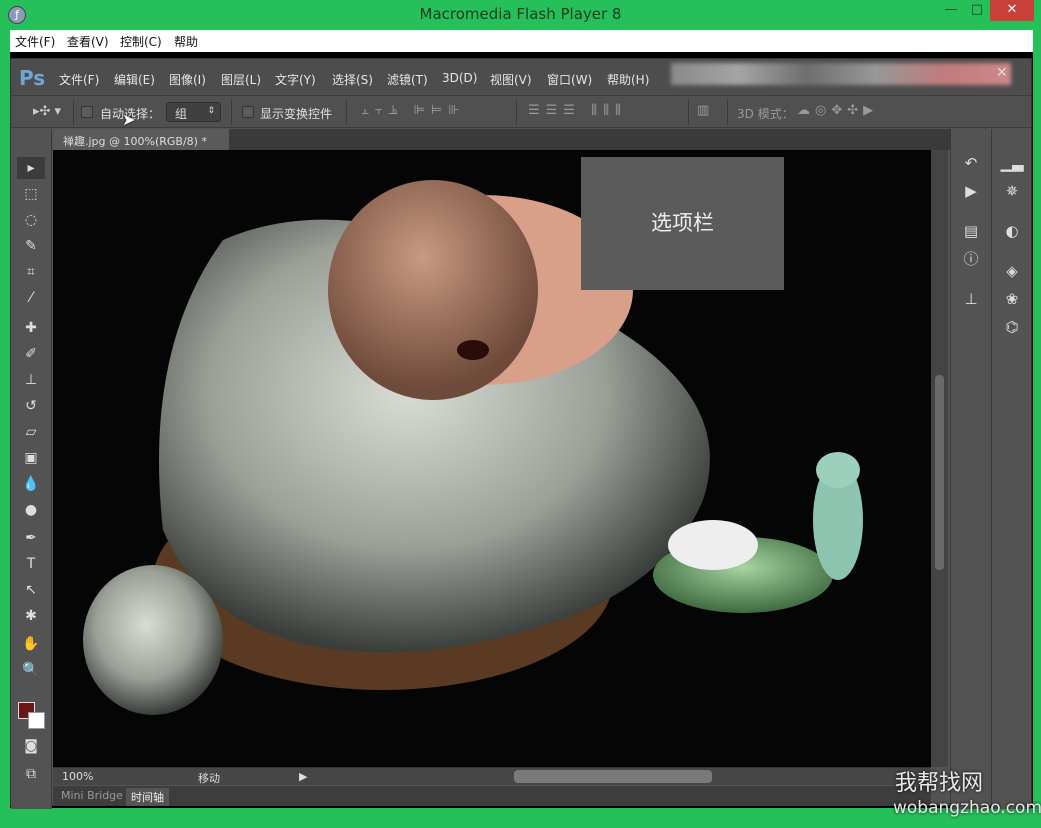 This screenshot has height=828, width=1041. I want to click on vertical-scroll-thumb, so click(939, 472).